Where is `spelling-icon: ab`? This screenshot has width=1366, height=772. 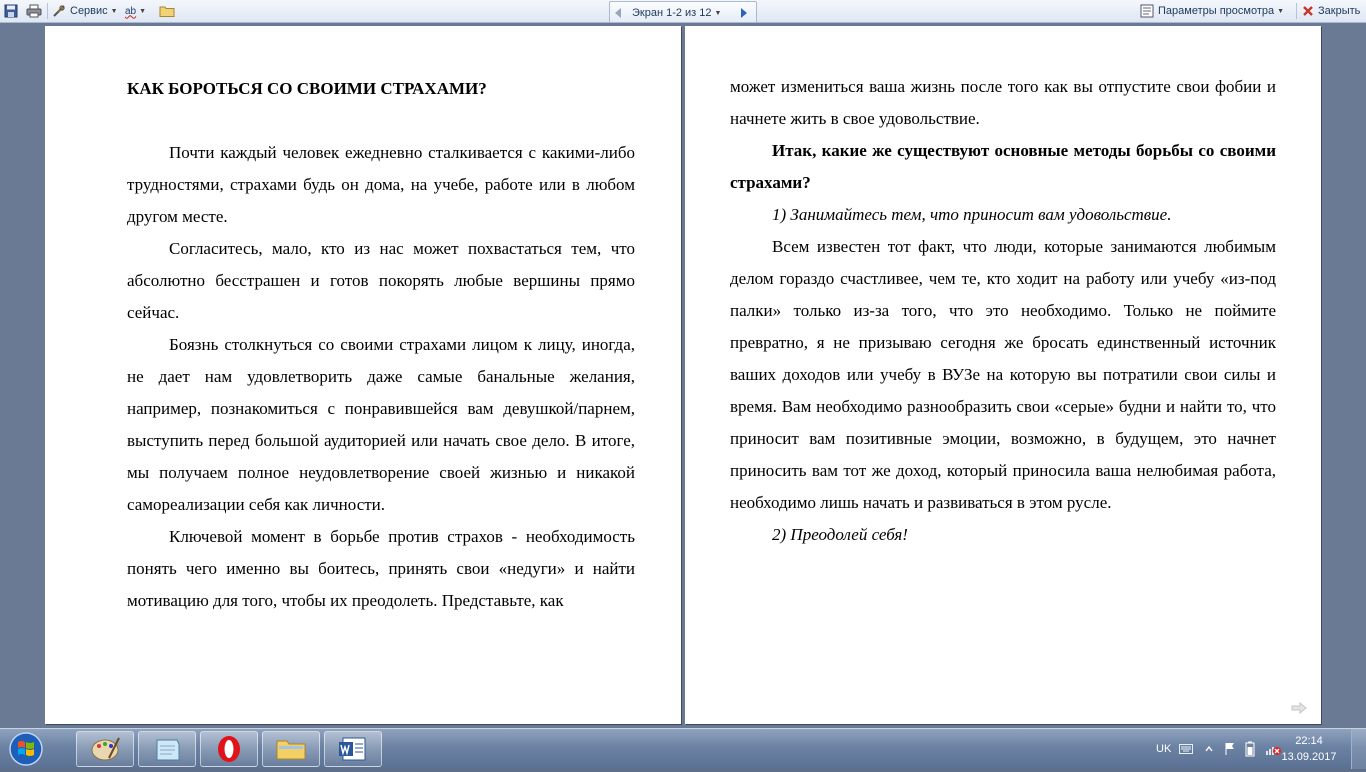 spelling-icon: ab is located at coordinates (131, 11).